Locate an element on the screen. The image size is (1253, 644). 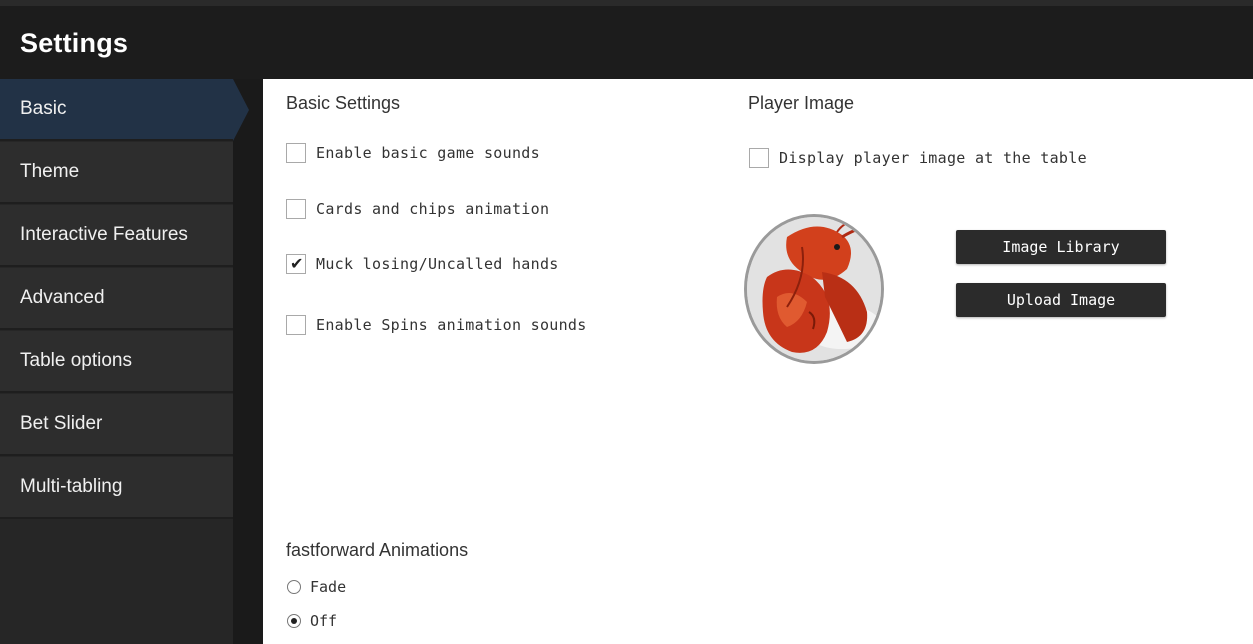
muck-losing-hands-option: ✔ Muck losing/Uncalled hands is located at coordinates (422, 264).